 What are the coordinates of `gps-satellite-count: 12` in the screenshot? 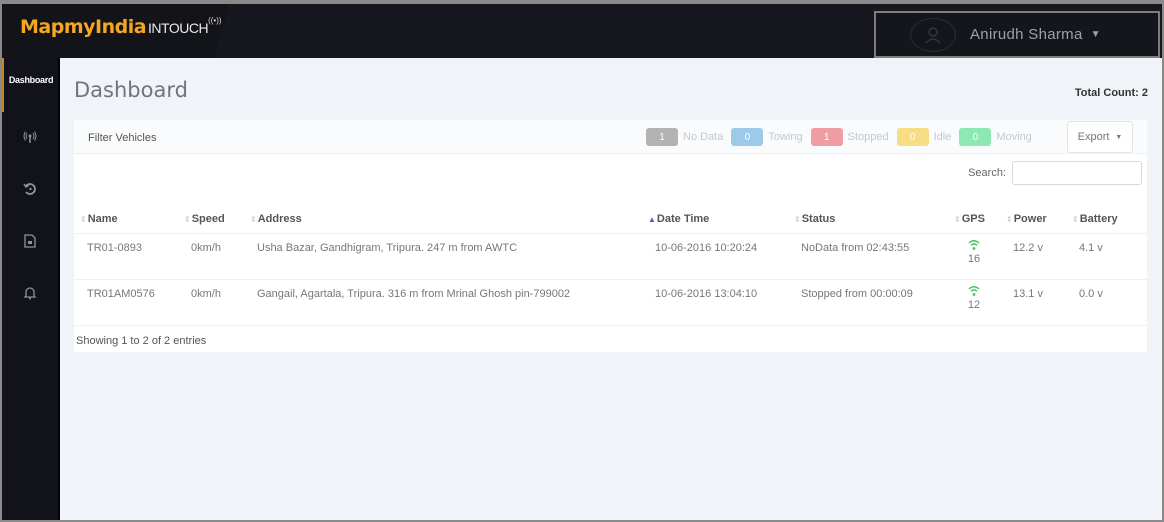 It's located at (974, 304).